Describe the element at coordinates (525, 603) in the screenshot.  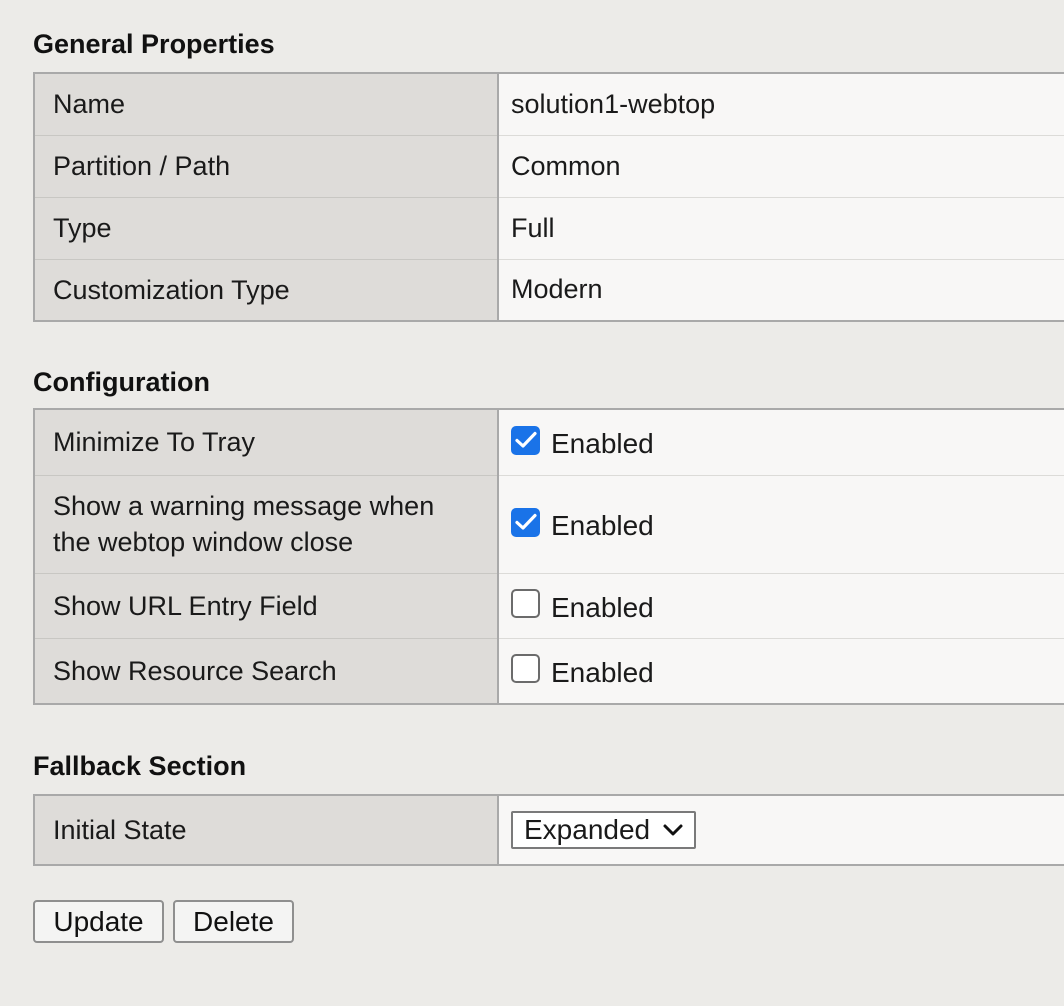
I see `show-url-entry-field-checkbox` at that location.